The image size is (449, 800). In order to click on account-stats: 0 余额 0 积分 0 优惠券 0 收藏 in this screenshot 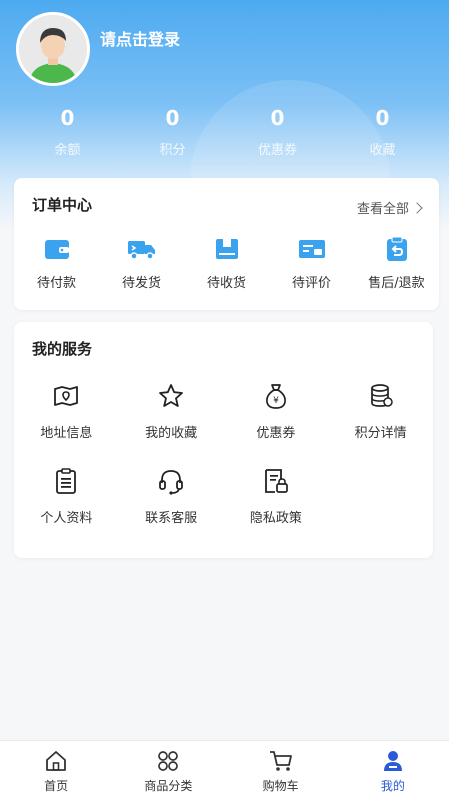, I will do `click(225, 135)`.